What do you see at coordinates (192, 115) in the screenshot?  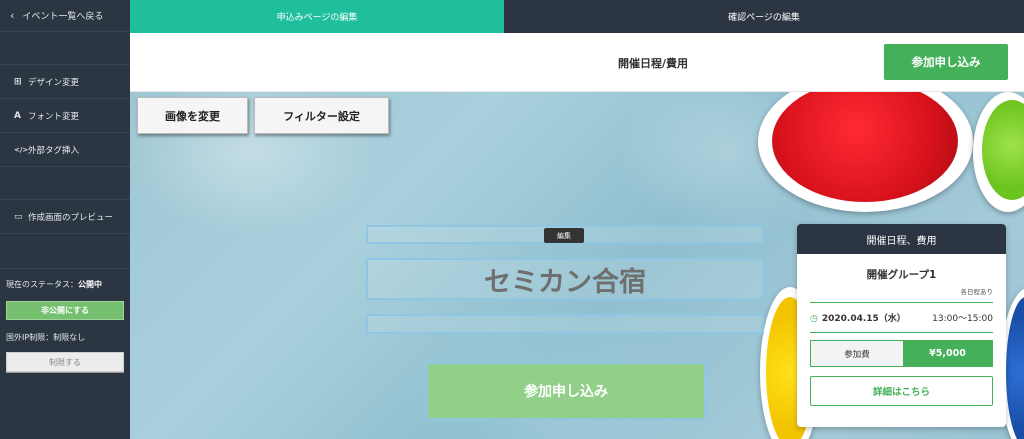 I see `change-image-button: 画像を変更` at bounding box center [192, 115].